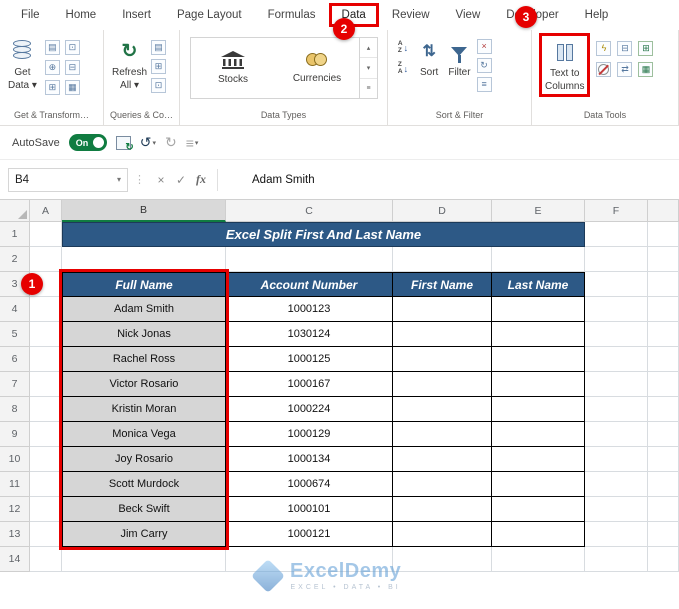 This screenshot has height=609, width=679. I want to click on insert-function-icon: fx, so click(201, 179).